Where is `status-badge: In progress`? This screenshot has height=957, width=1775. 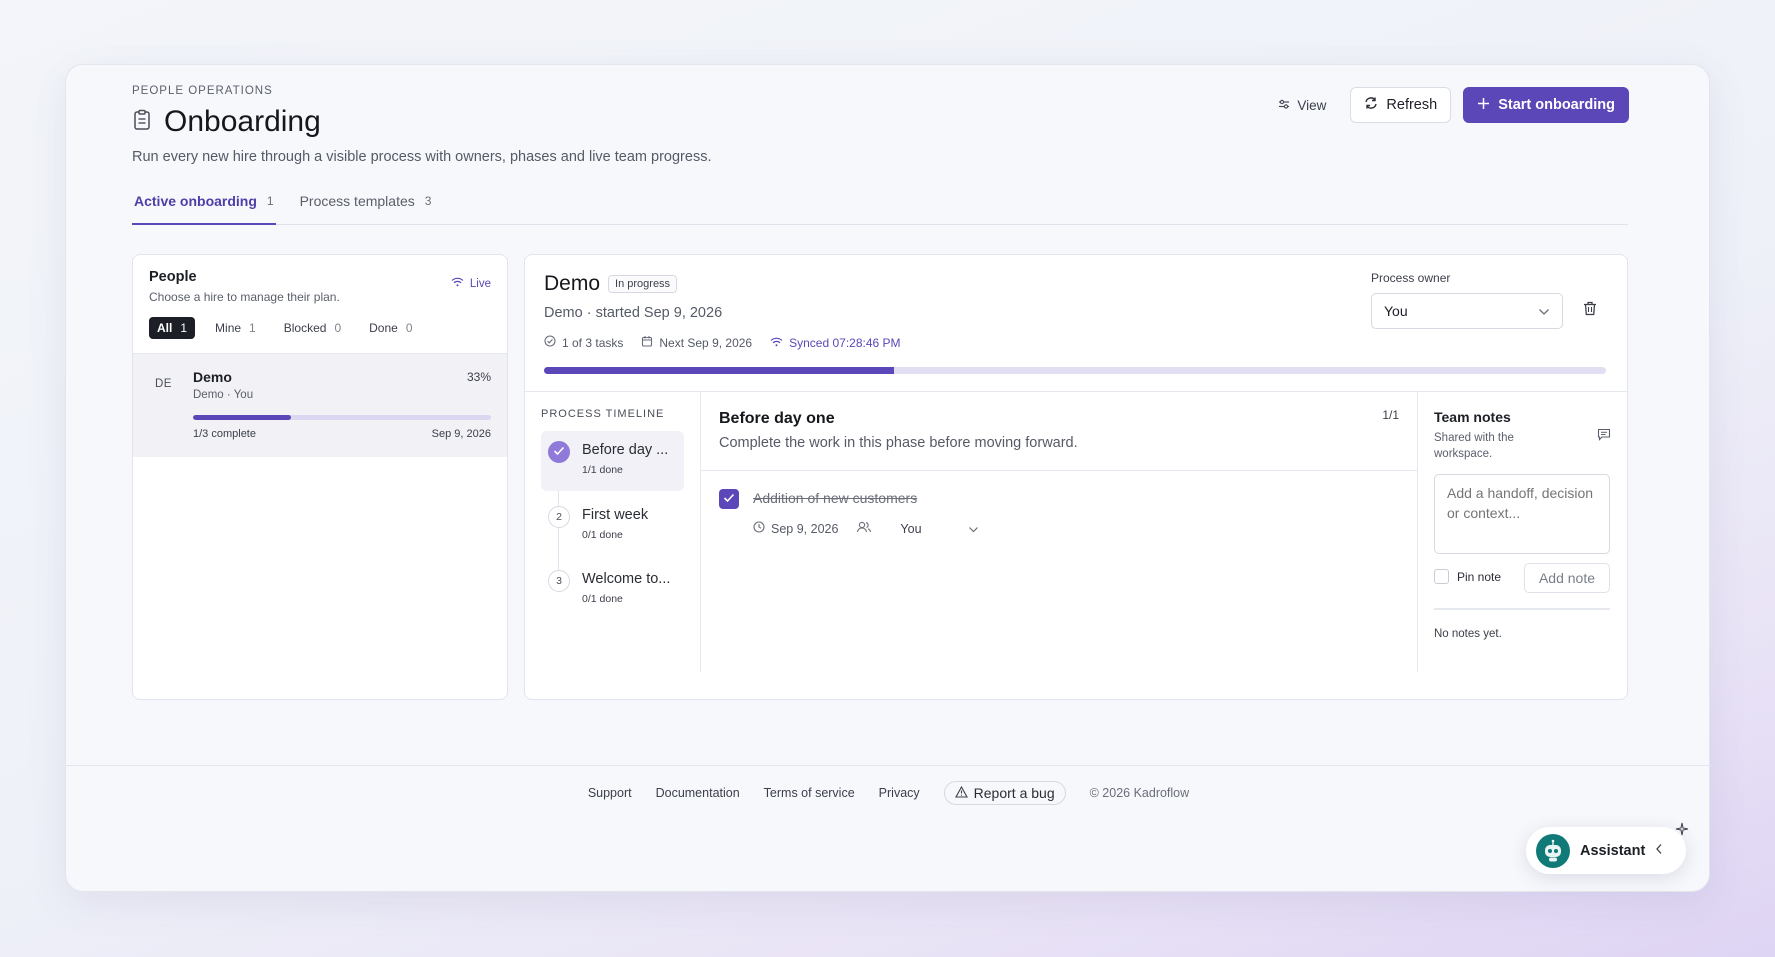 status-badge: In progress is located at coordinates (643, 284).